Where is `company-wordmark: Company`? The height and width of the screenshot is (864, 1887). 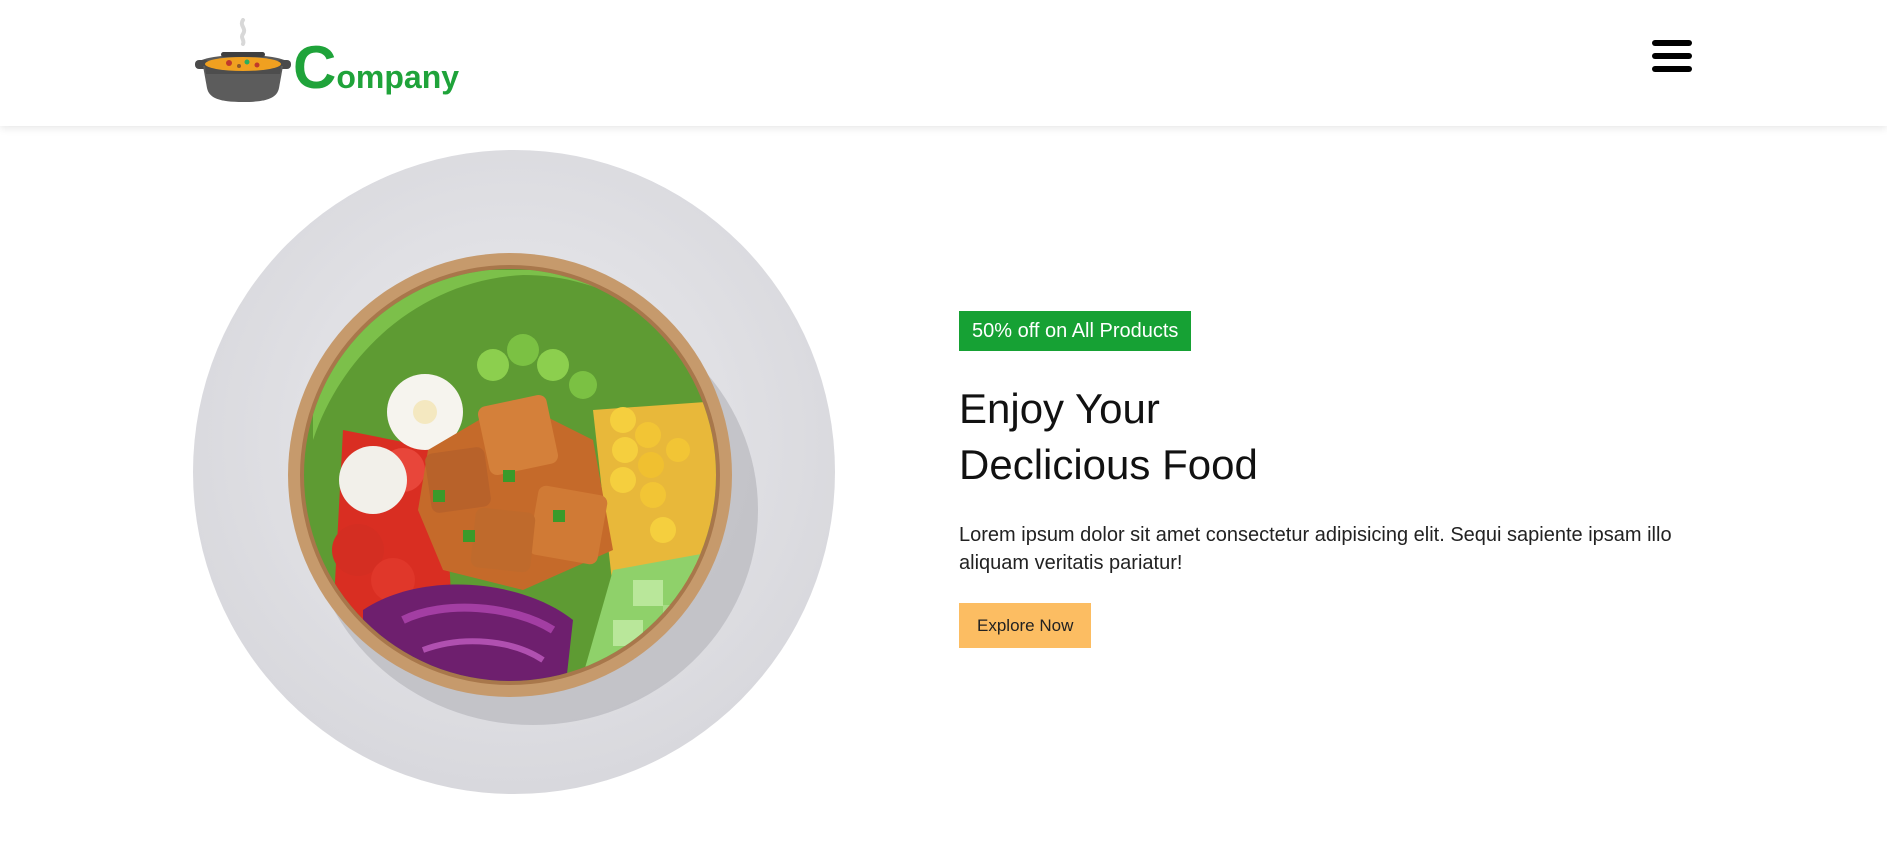
company-wordmark: Company is located at coordinates (376, 68).